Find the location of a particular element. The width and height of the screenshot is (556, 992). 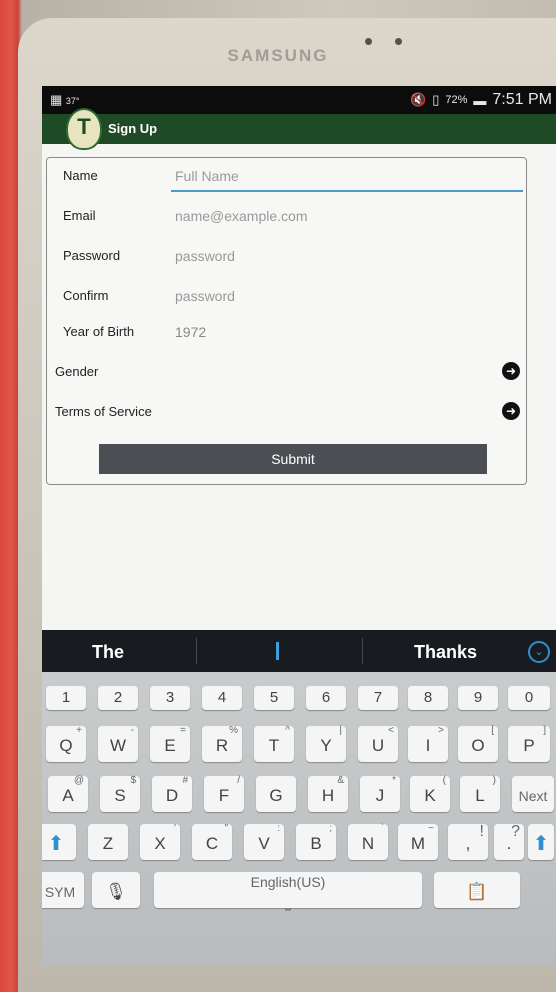

key-label: C is located at coordinates (212, 843).